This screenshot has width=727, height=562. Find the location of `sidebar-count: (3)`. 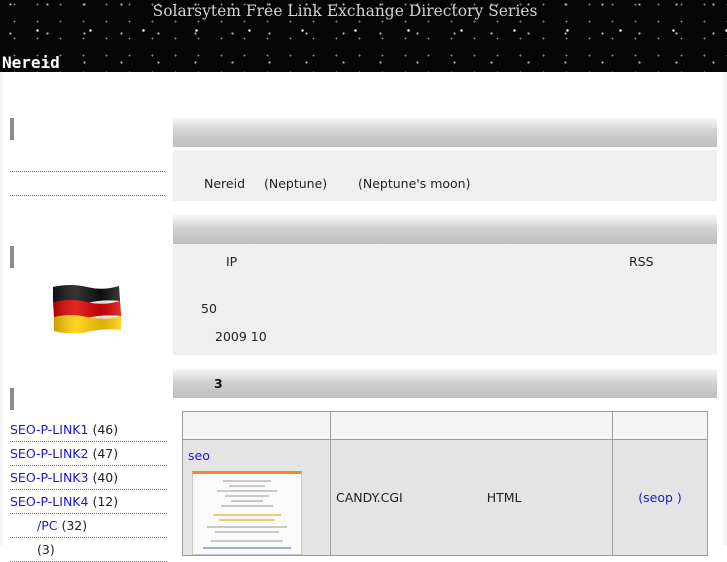

sidebar-count: (3) is located at coordinates (46, 549).